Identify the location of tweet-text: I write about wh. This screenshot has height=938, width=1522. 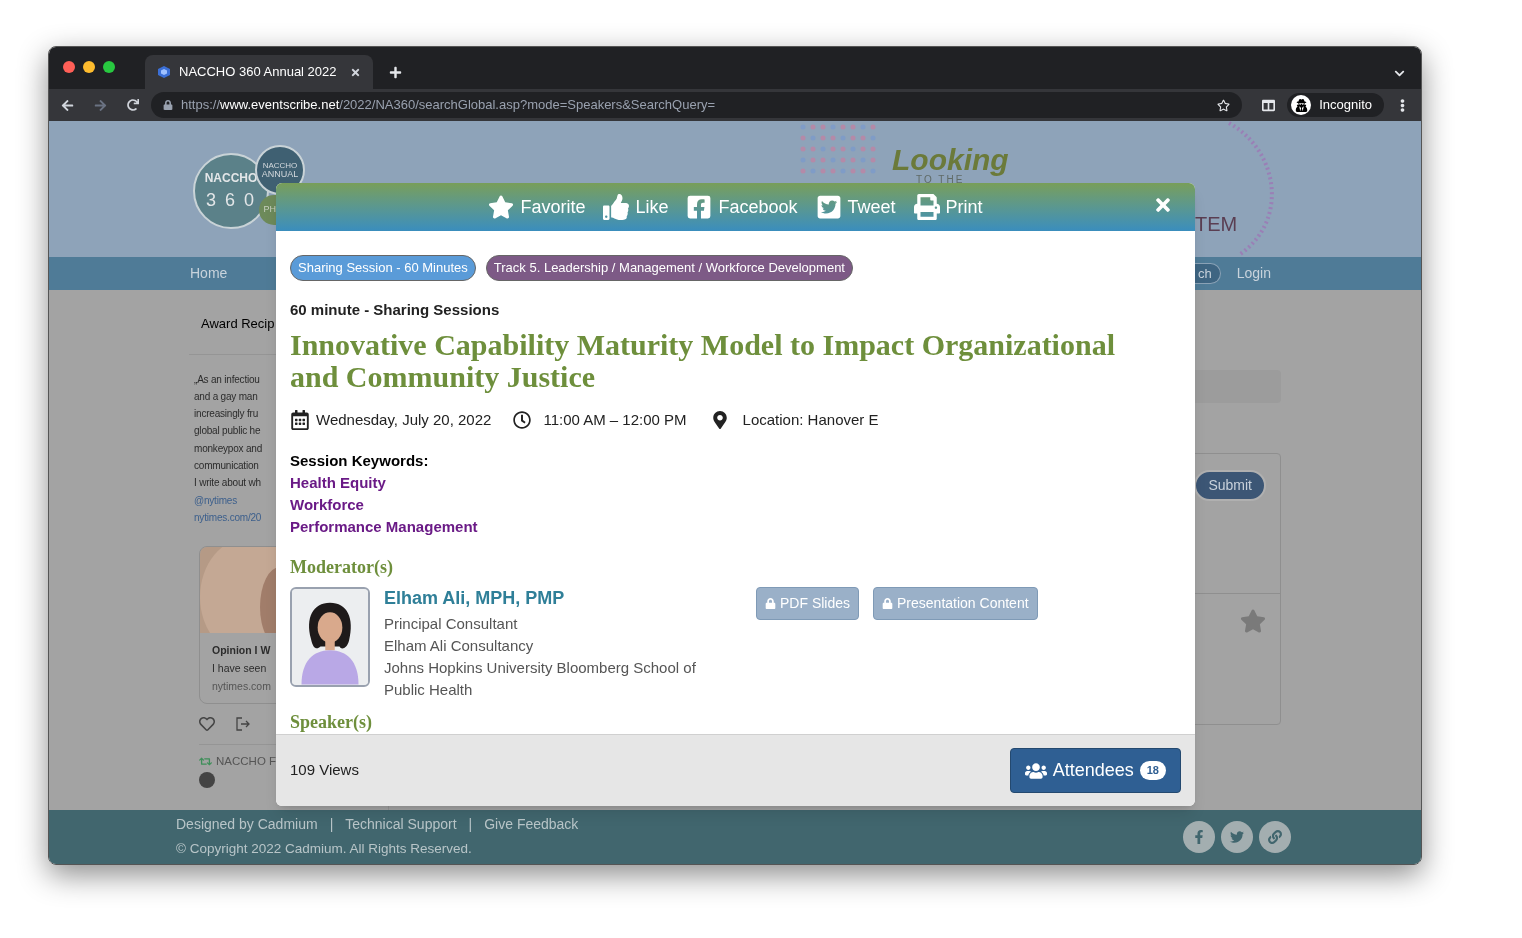
(227, 483).